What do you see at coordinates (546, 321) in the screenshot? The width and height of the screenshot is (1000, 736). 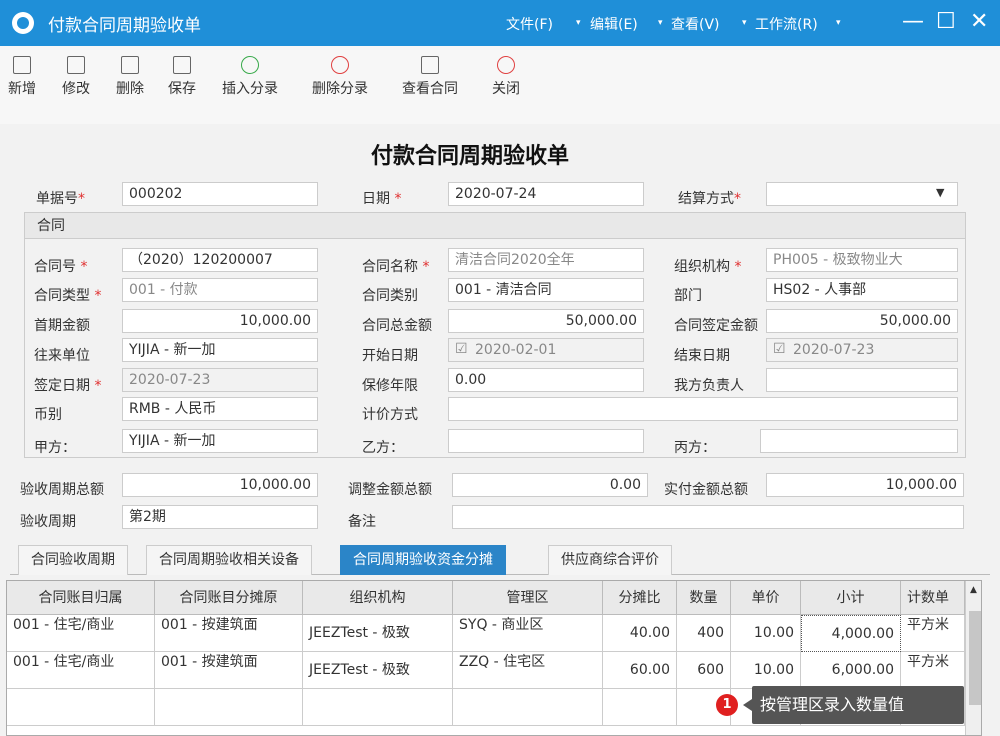 I see `total-amount-field: 50,000.00` at bounding box center [546, 321].